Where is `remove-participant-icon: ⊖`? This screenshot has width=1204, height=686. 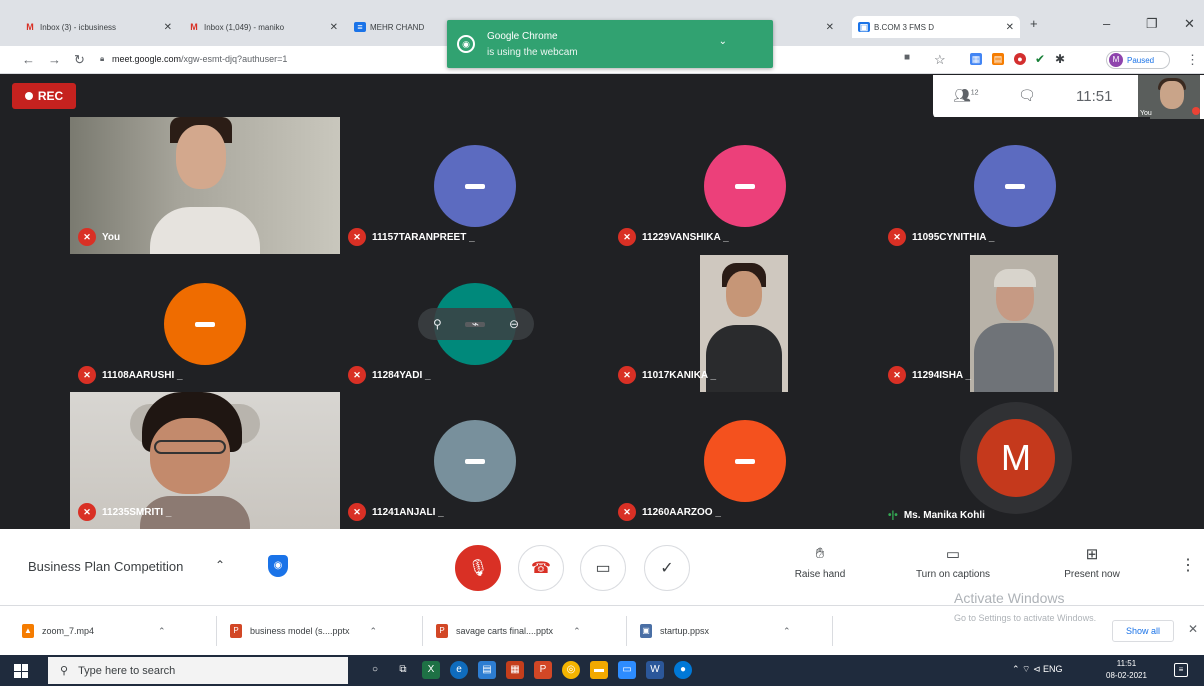
remove-participant-icon: ⊖ is located at coordinates (514, 324).